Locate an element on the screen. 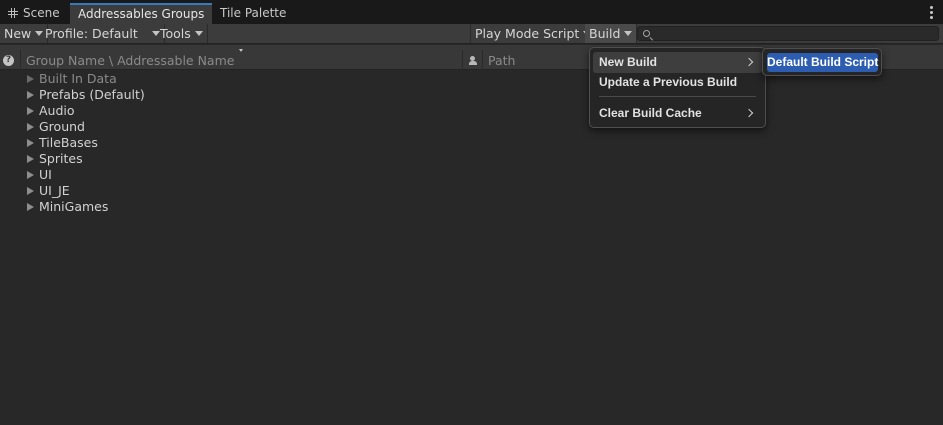 The width and height of the screenshot is (943, 425). group-label: UI is located at coordinates (45, 174).